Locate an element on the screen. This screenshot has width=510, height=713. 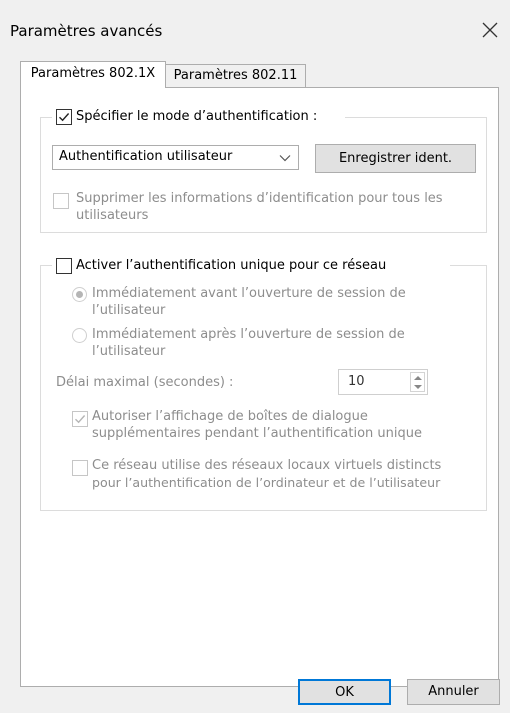
auth-mode-select: Authentification utilisateur is located at coordinates (175, 157).